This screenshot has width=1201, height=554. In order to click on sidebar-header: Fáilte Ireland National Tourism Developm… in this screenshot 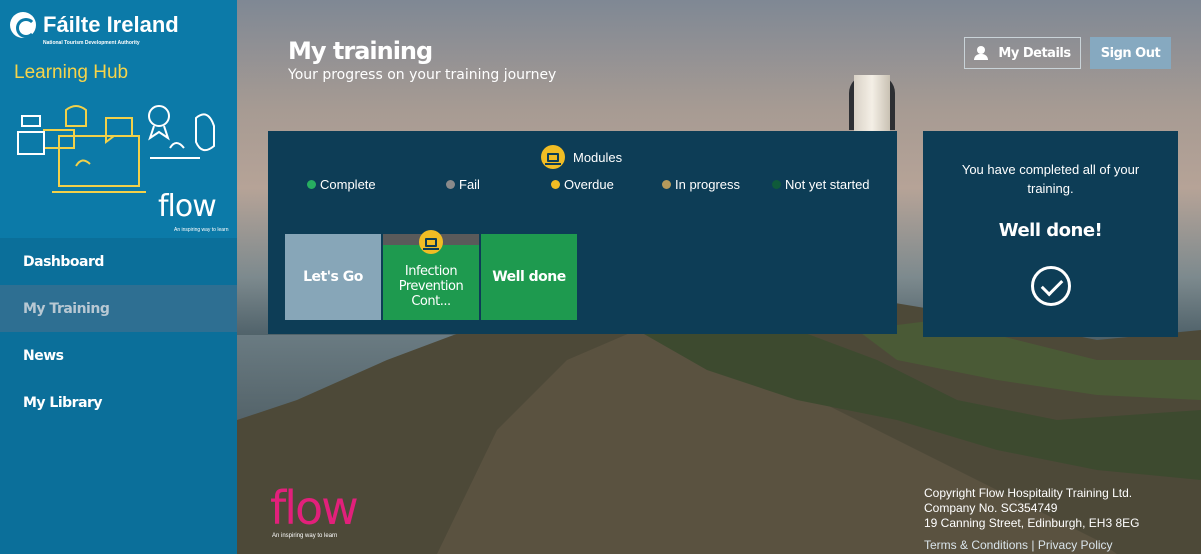, I will do `click(118, 119)`.